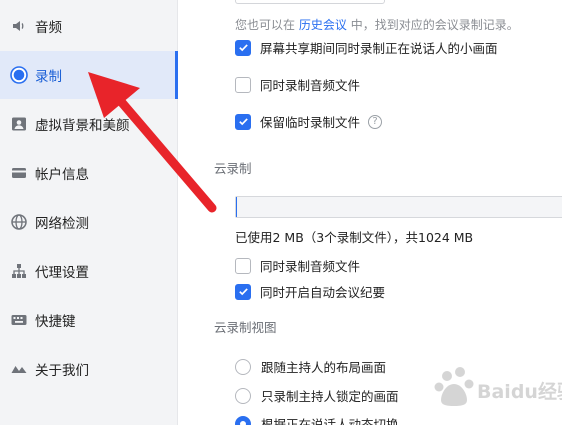  What do you see at coordinates (317, 419) in the screenshot?
I see `option-switch-by-active-speaker: 根据正在说话人动态切换` at bounding box center [317, 419].